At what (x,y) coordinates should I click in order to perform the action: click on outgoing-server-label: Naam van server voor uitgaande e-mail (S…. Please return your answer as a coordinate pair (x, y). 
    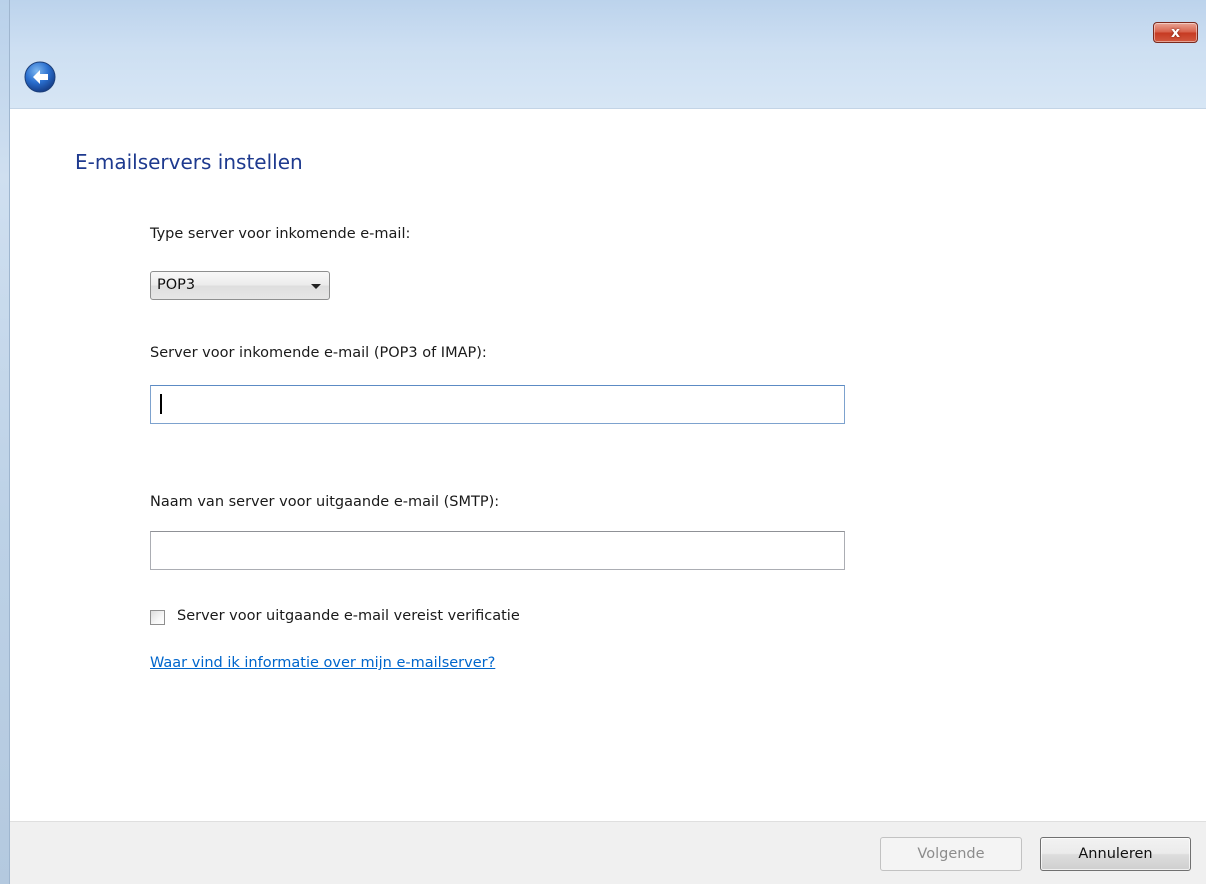
    Looking at the image, I should click on (325, 502).